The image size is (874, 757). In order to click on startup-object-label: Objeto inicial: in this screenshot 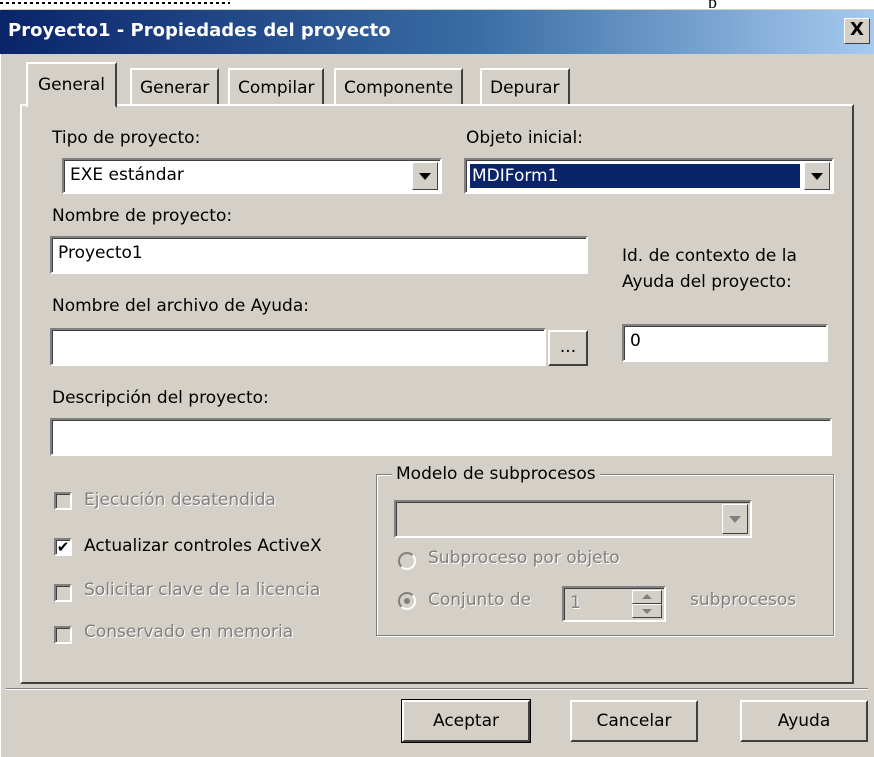, I will do `click(524, 138)`.